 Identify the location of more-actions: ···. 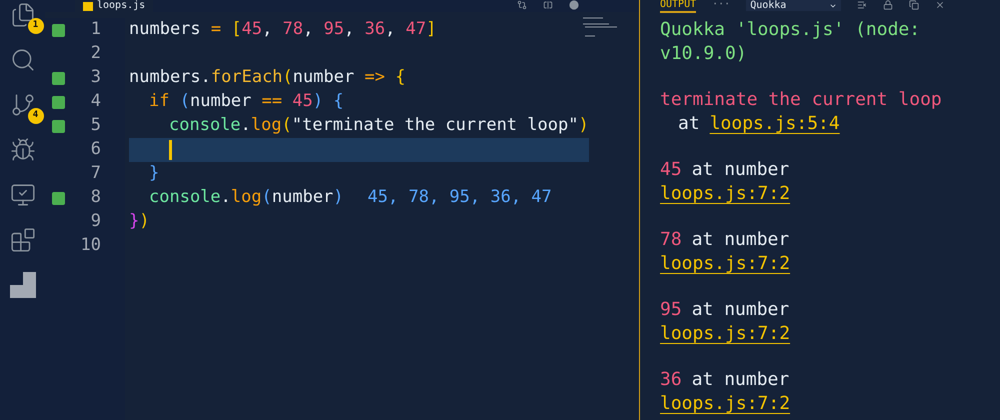
(721, 5).